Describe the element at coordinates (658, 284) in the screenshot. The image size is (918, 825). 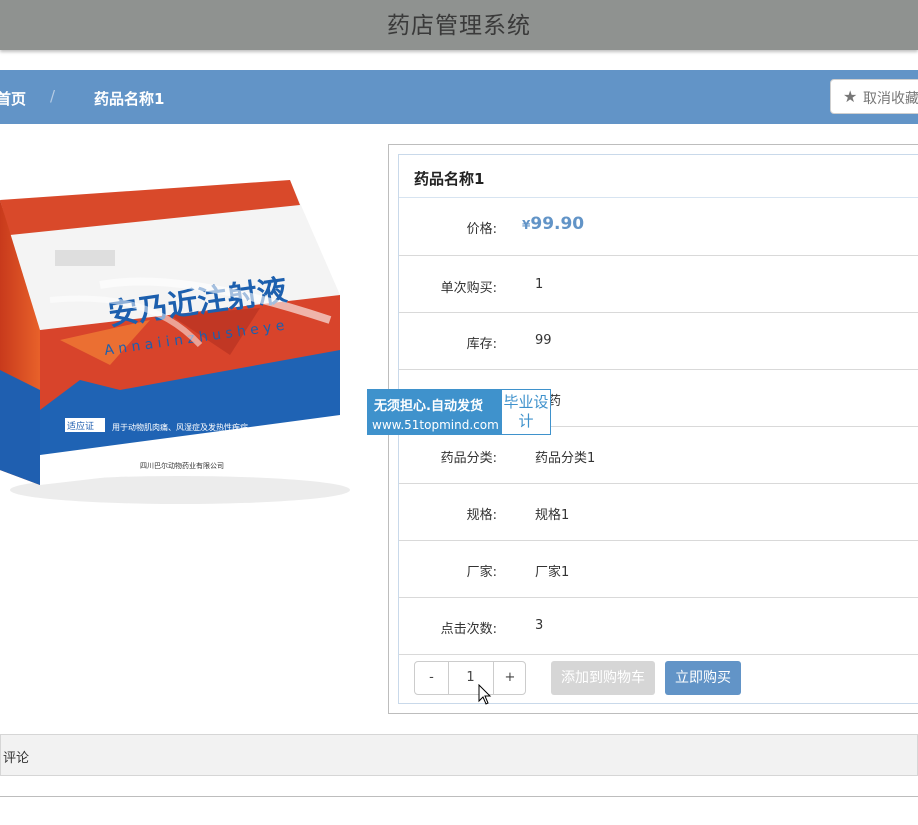
I see `field-single-purchase: 单次购买: 1` at that location.